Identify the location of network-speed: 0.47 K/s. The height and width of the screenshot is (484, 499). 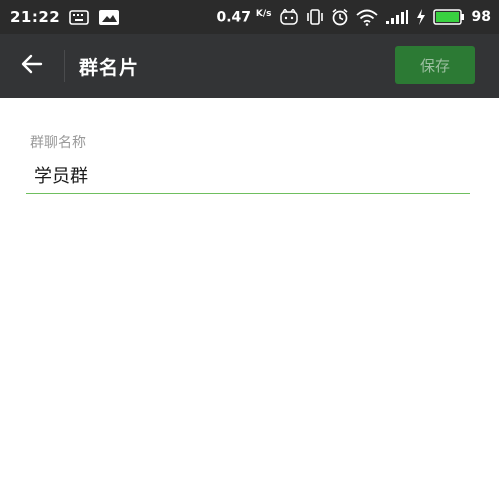
(243, 17).